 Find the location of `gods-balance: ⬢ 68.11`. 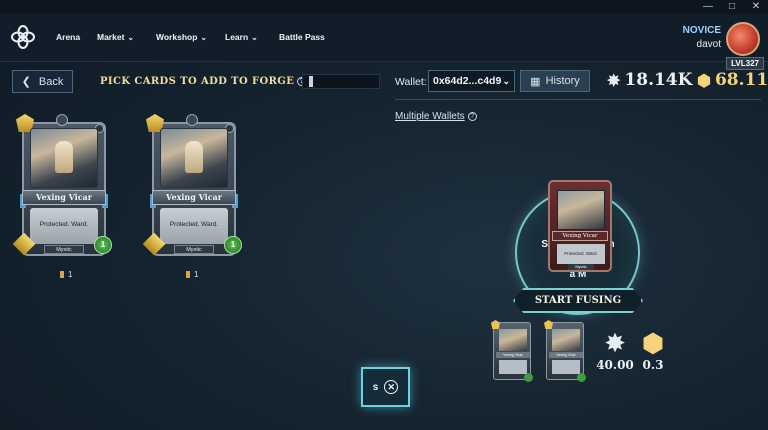

gods-balance: ⬢ 68.11 is located at coordinates (732, 80).